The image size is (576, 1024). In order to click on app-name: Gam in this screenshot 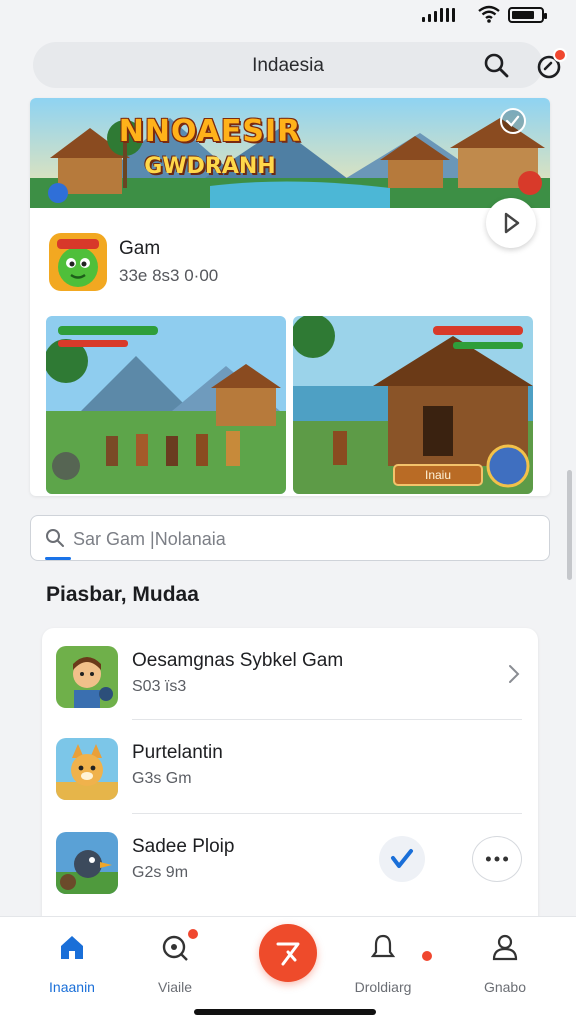, I will do `click(140, 248)`.